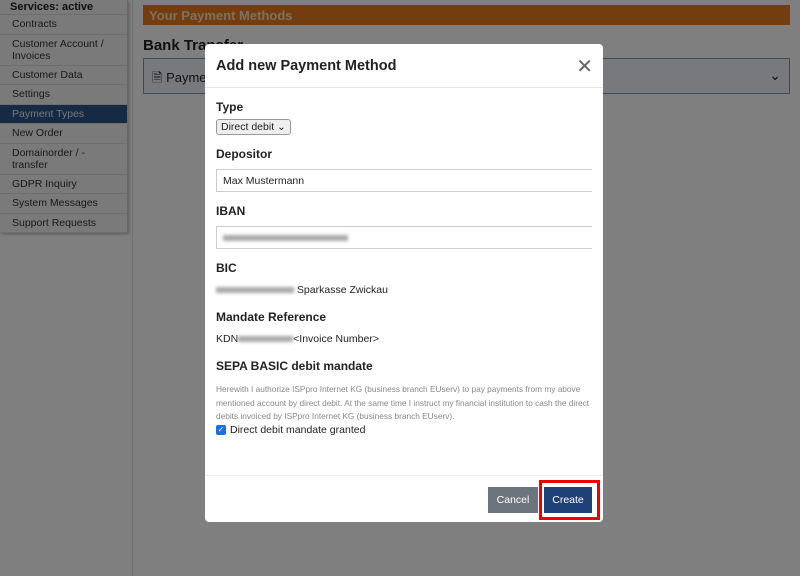 The width and height of the screenshot is (800, 576). What do you see at coordinates (248, 127) in the screenshot?
I see `type-value: Direct debit` at bounding box center [248, 127].